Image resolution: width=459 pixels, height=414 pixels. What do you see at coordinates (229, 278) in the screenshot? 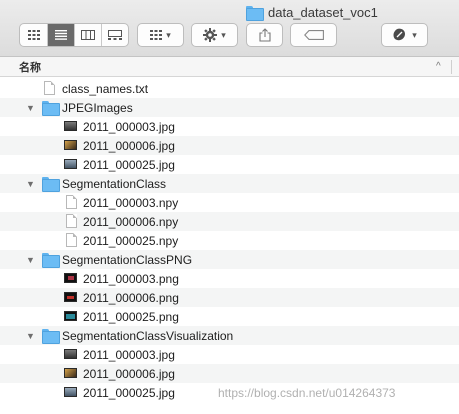
I see `file-row: 2011_000003.png` at bounding box center [229, 278].